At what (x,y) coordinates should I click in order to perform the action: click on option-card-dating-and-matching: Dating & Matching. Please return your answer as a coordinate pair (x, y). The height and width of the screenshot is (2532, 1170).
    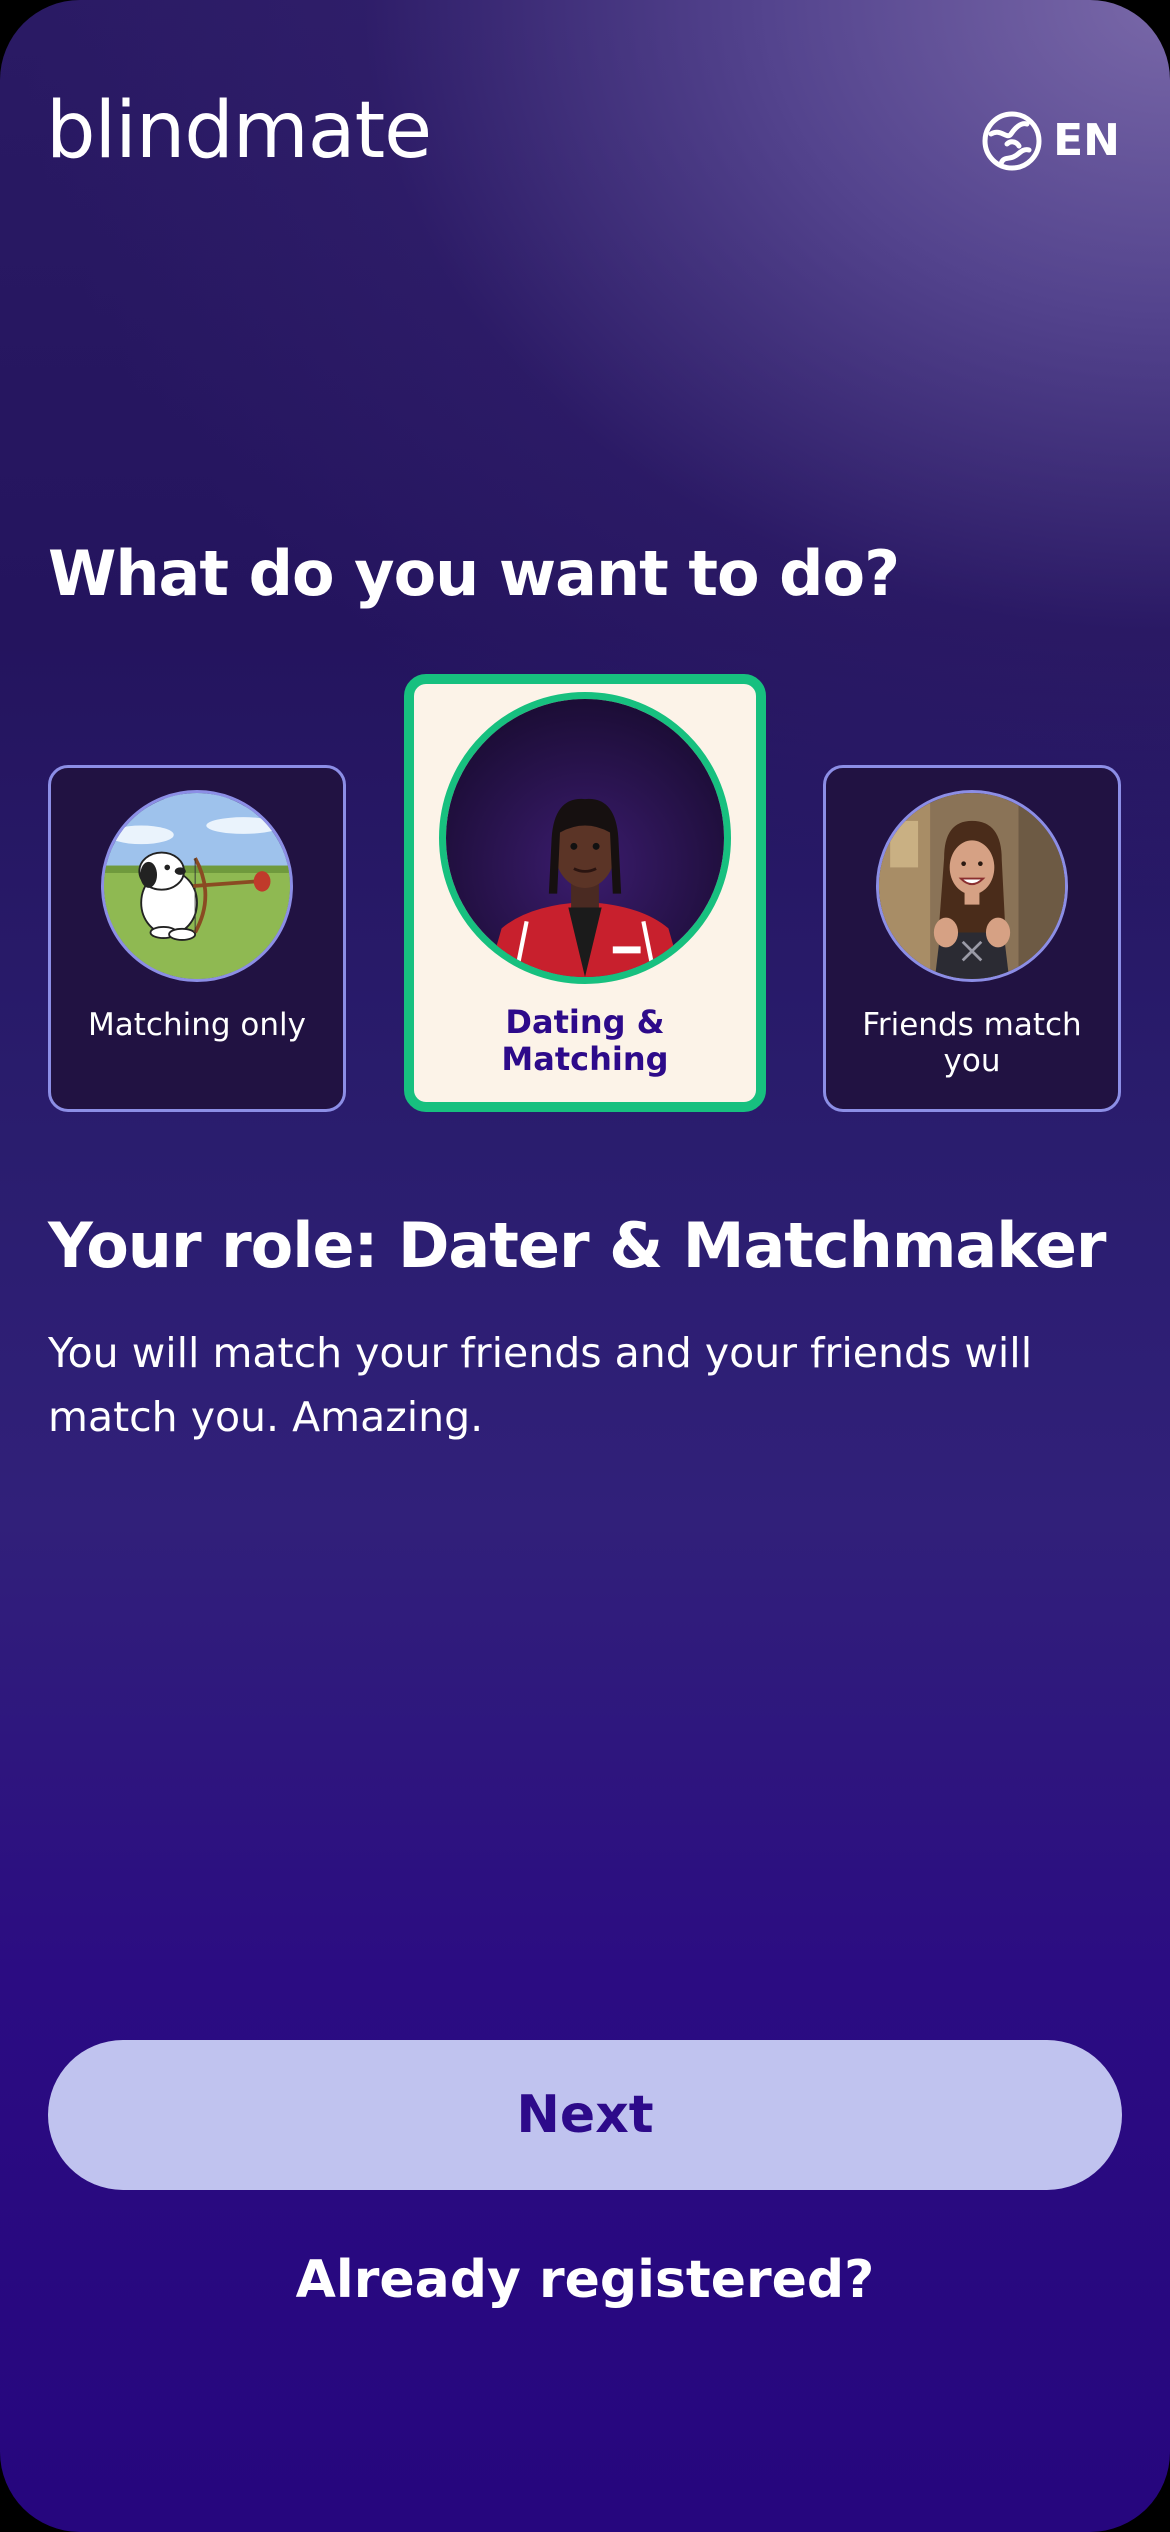
    Looking at the image, I should click on (585, 893).